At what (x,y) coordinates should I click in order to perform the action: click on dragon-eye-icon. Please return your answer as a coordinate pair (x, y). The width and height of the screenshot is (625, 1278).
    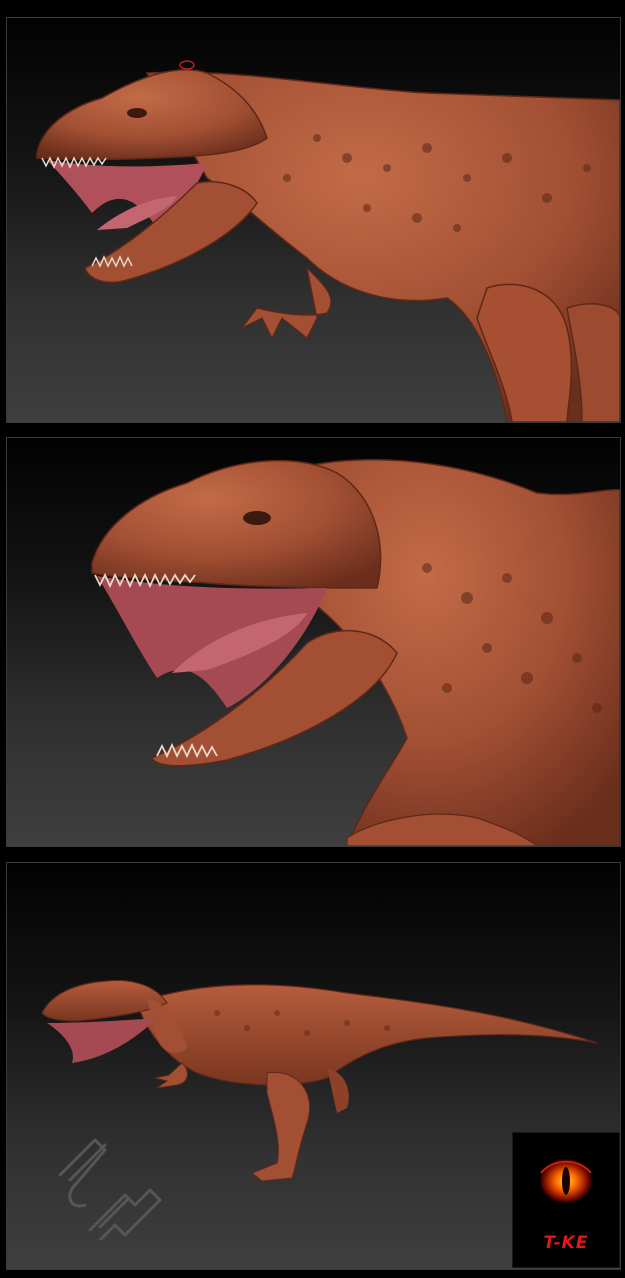
    Looking at the image, I should click on (566, 1181).